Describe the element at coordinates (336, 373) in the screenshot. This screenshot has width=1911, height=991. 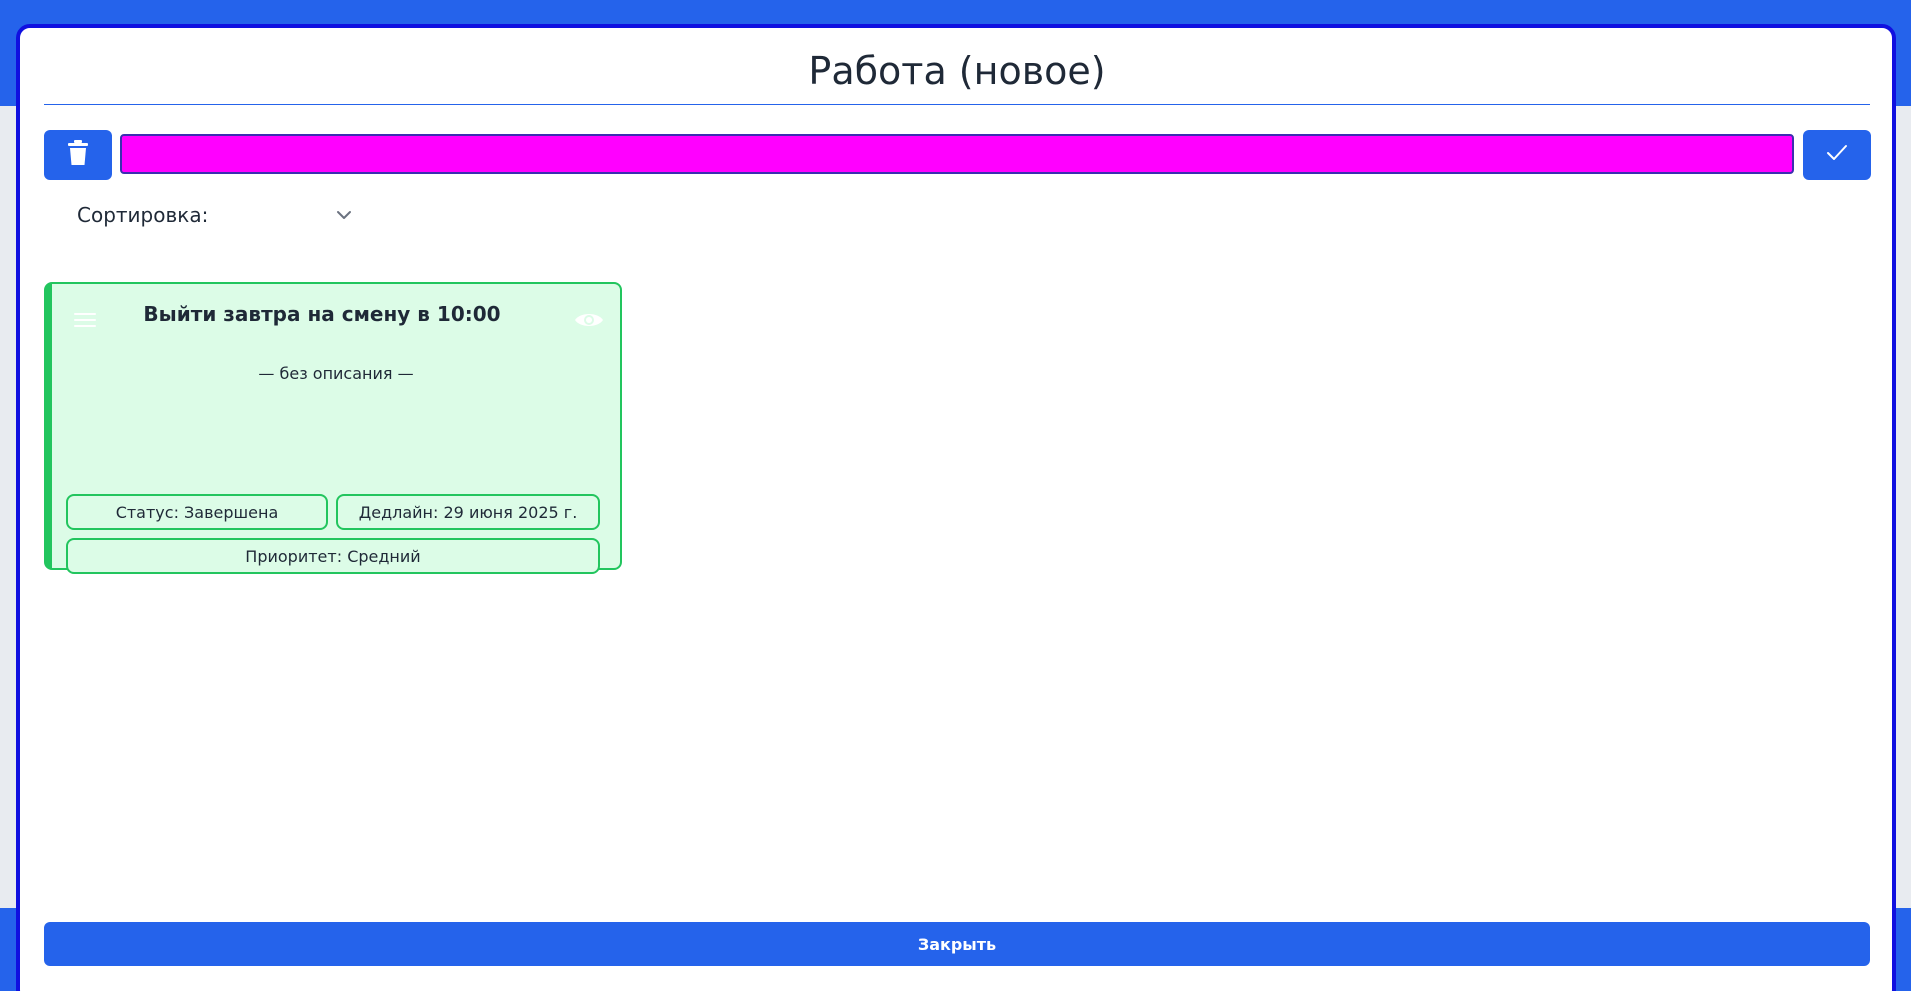
I see `task-description: — без описания —` at that location.